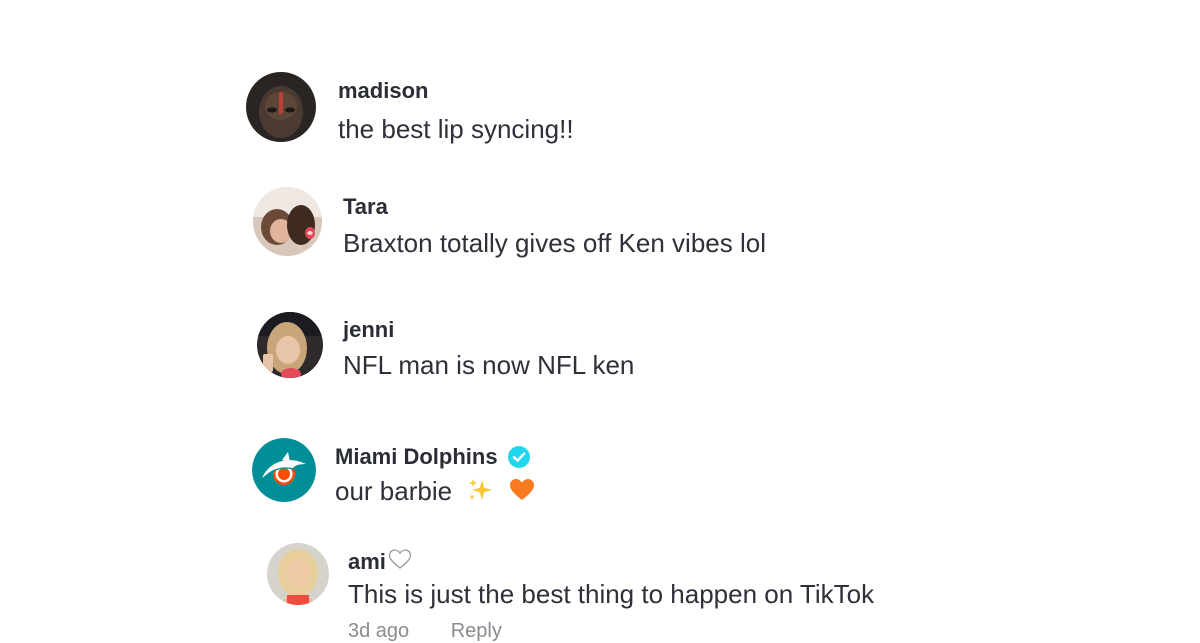 The width and height of the screenshot is (1200, 643). Describe the element at coordinates (456, 129) in the screenshot. I see `comment-text: the best lip syncing!!` at that location.